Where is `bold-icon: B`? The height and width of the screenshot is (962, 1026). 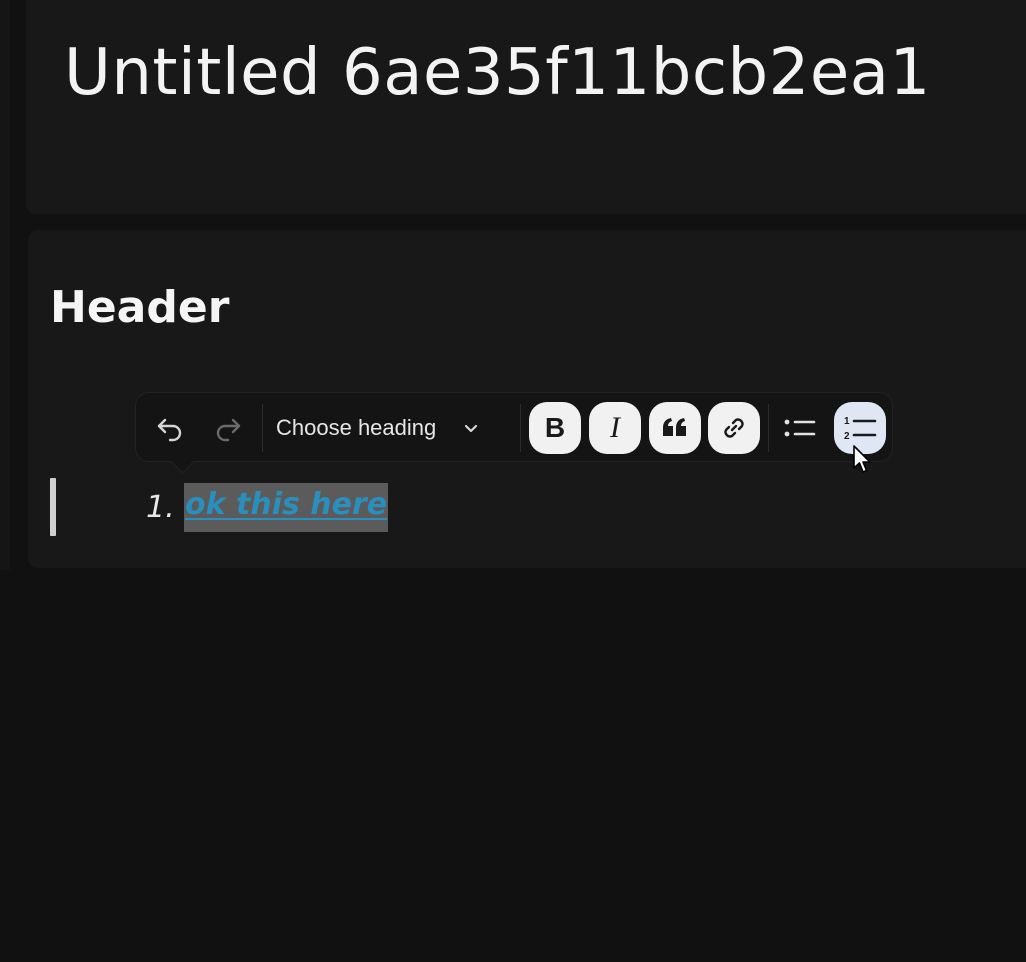
bold-icon: B is located at coordinates (555, 427).